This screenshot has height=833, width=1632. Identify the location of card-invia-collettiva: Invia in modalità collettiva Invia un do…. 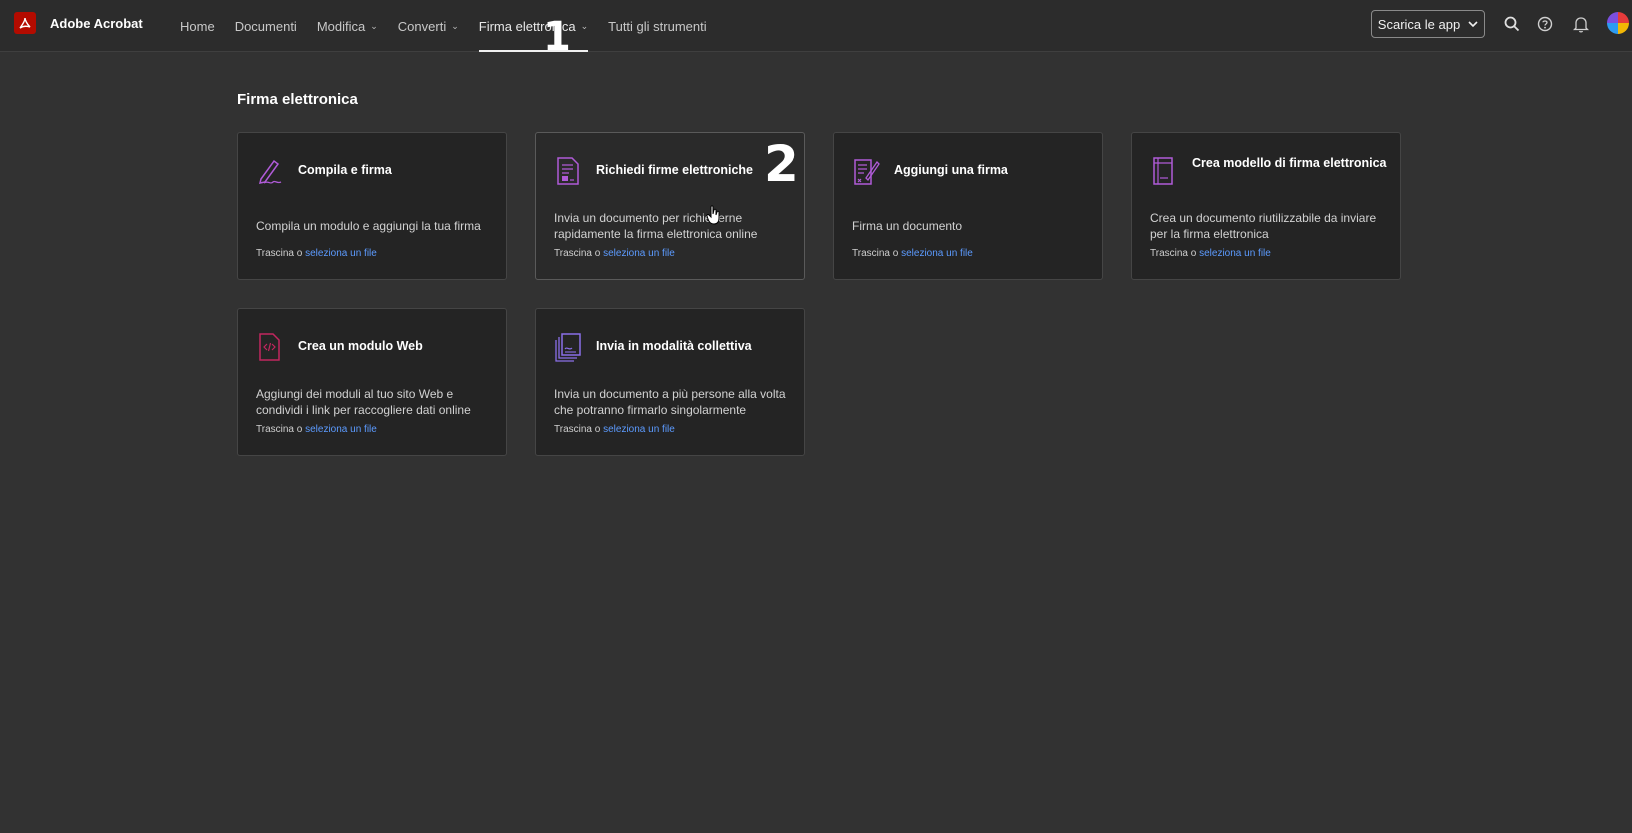
(670, 382).